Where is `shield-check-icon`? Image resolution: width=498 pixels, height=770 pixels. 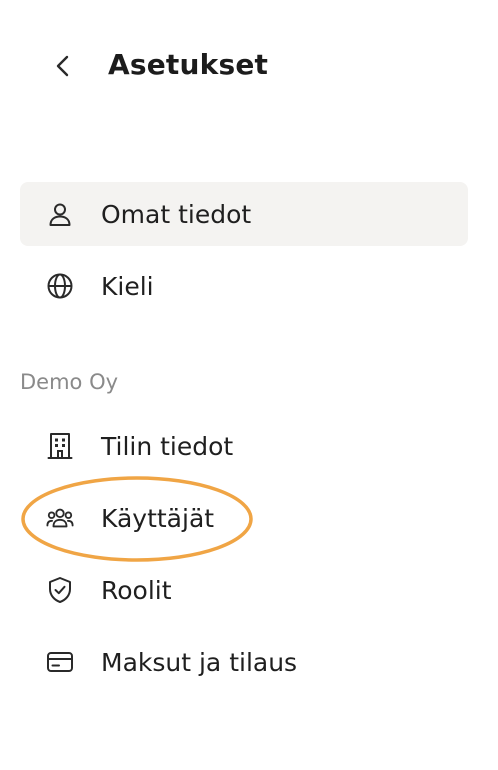 shield-check-icon is located at coordinates (60, 590).